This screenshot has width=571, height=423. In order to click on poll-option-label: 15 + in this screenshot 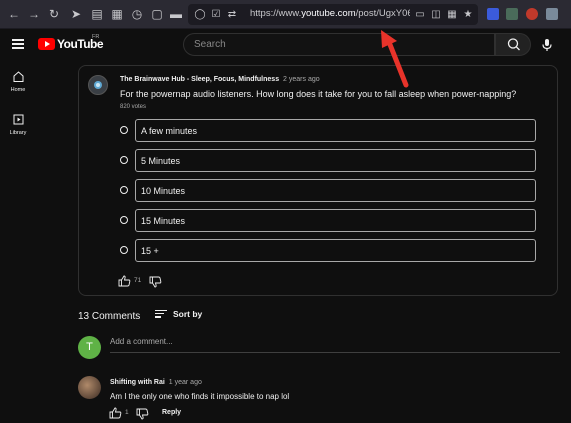, I will do `click(150, 251)`.